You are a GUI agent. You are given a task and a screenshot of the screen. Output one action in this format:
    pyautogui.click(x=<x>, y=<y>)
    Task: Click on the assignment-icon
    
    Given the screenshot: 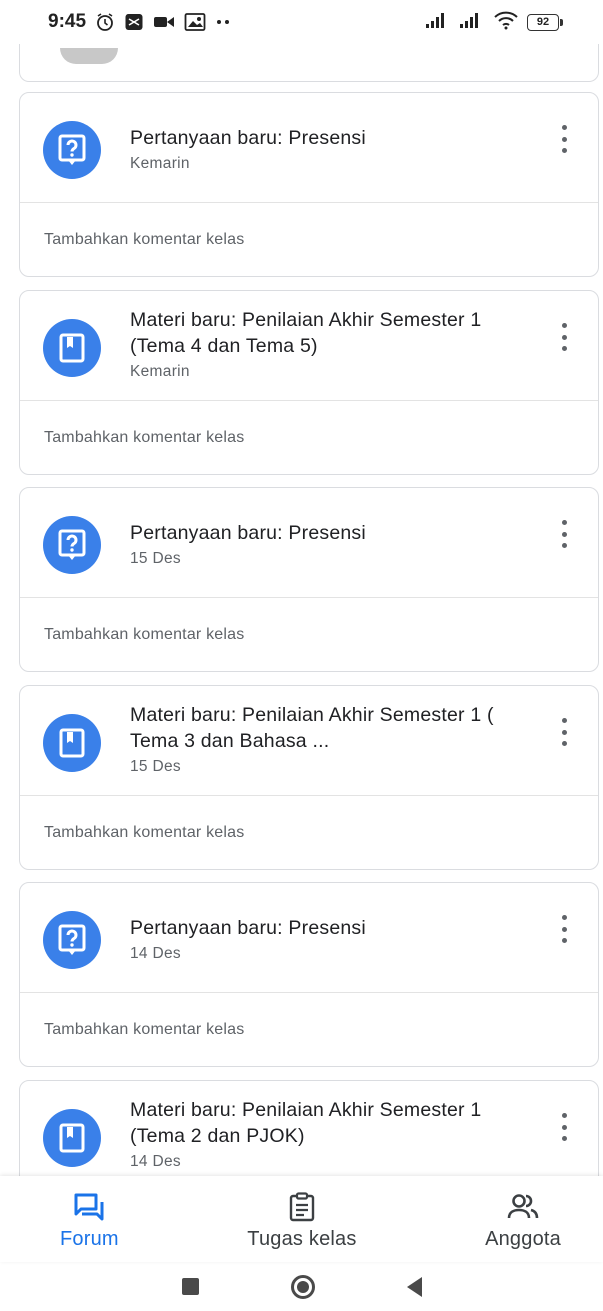 What is the action you would take?
    pyautogui.click(x=302, y=1207)
    